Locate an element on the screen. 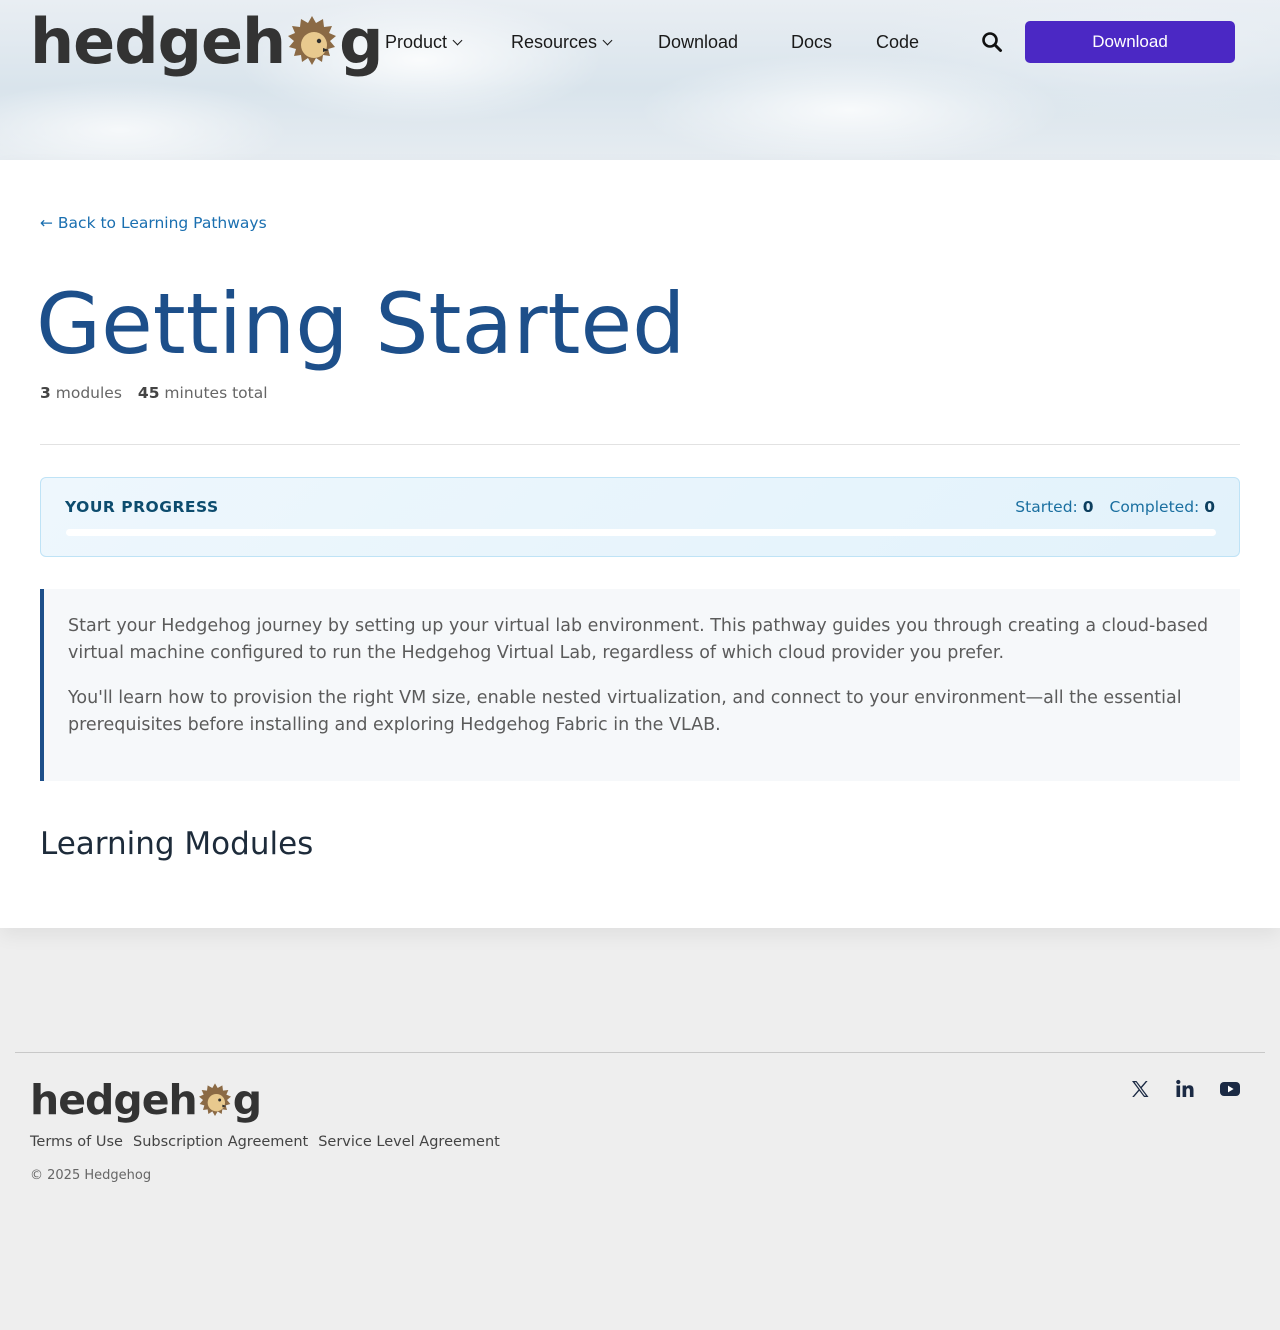 The width and height of the screenshot is (1280, 1330). completed-label: Completed: is located at coordinates (1154, 507).